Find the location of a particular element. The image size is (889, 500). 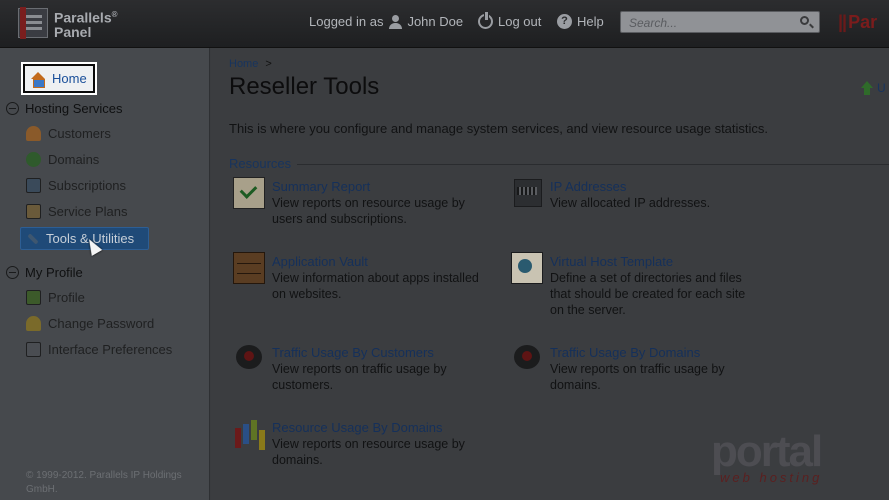

section-my-profile: My Profile is located at coordinates (44, 272).